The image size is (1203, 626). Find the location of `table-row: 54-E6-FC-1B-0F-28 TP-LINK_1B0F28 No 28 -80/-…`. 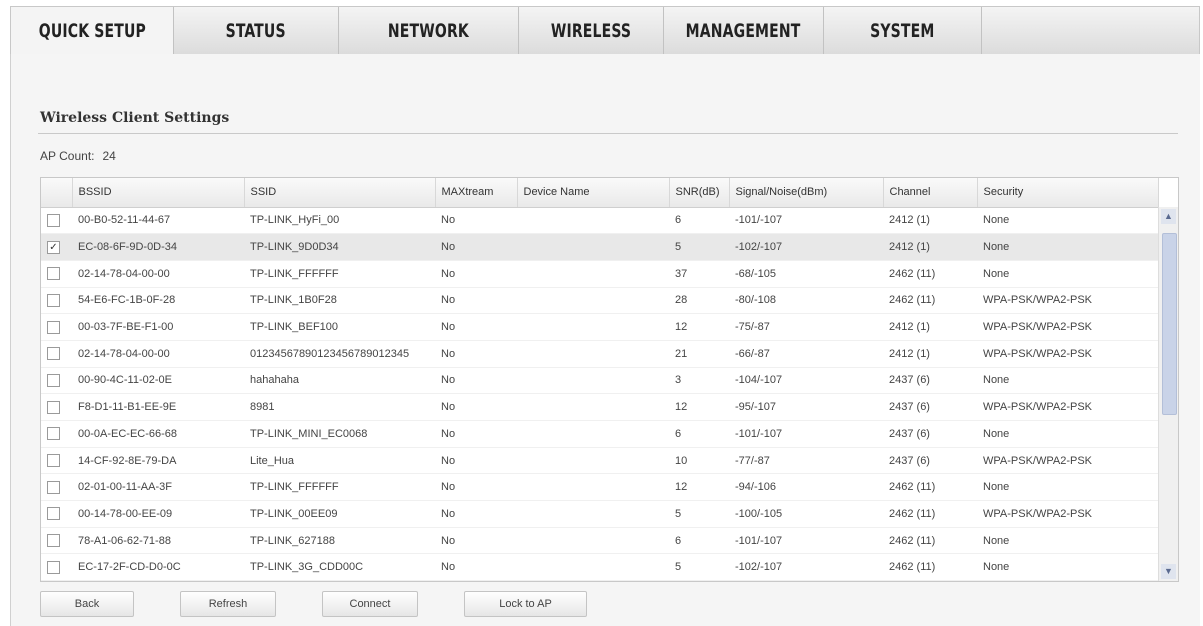

table-row: 54-E6-FC-1B-0F-28 TP-LINK_1B0F28 No 28 -80/-… is located at coordinates (599, 301).